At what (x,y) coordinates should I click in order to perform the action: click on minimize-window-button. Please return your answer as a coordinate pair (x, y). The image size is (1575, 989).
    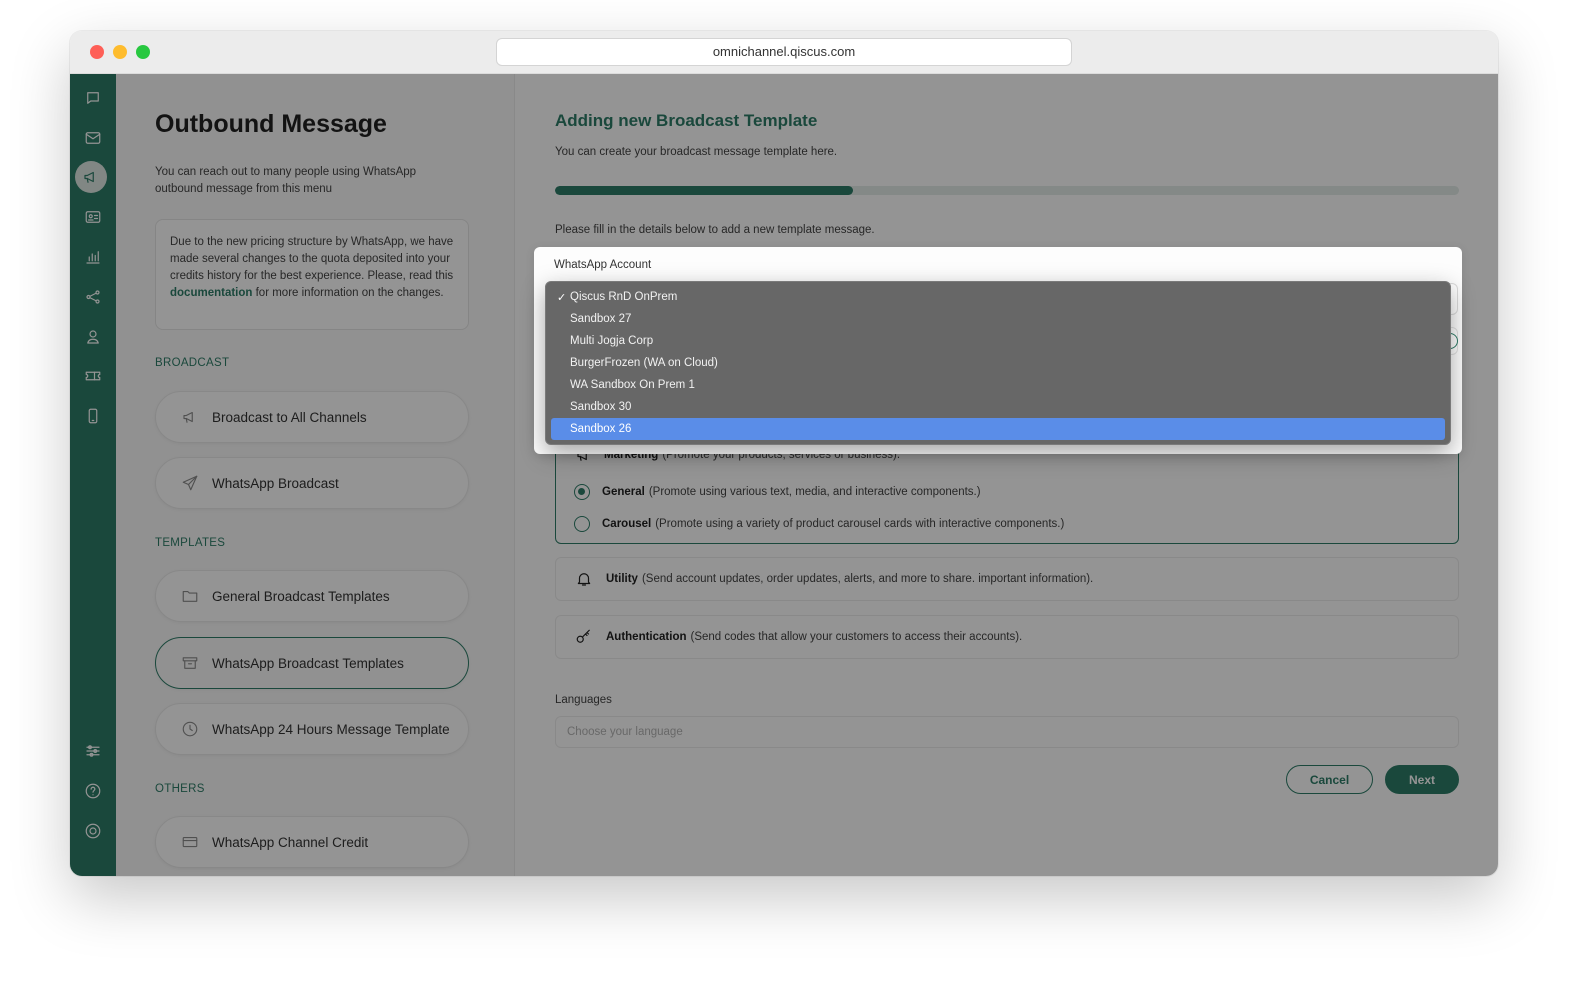
    Looking at the image, I should click on (120, 52).